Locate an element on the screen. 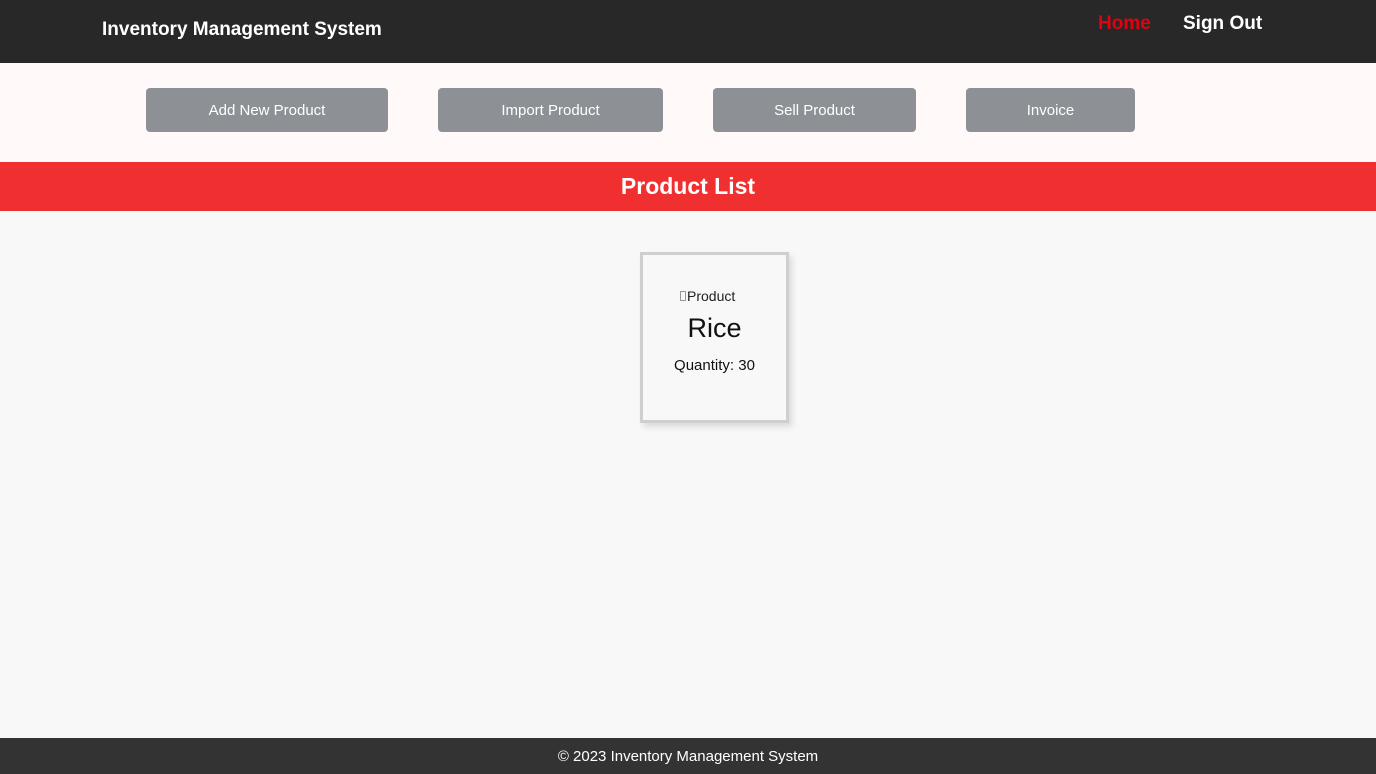 This screenshot has height=774, width=1376. product-list-heading: Product List is located at coordinates (688, 186).